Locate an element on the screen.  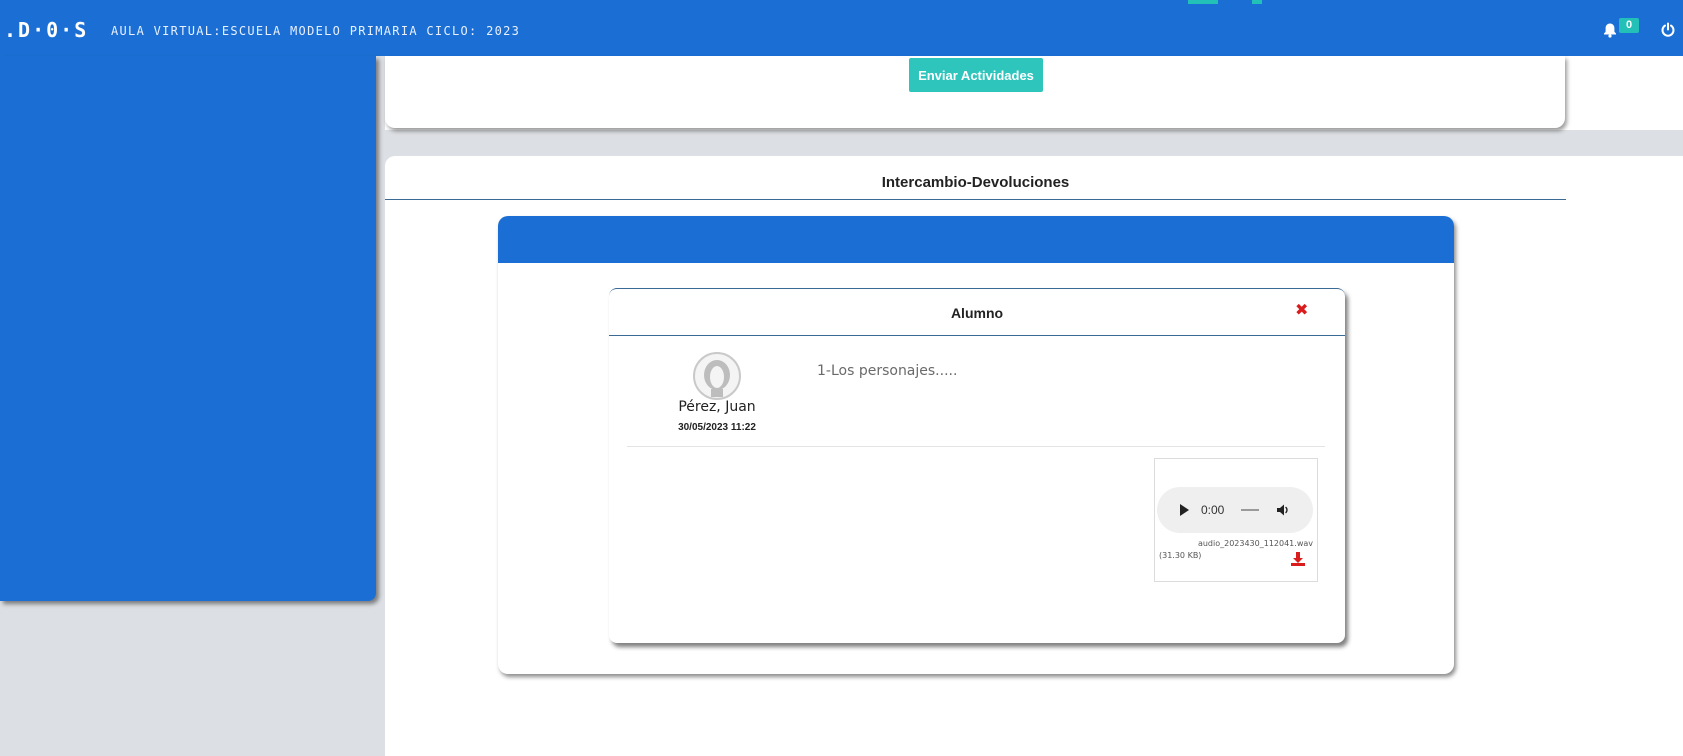
modal-title: Alumno is located at coordinates (977, 313).